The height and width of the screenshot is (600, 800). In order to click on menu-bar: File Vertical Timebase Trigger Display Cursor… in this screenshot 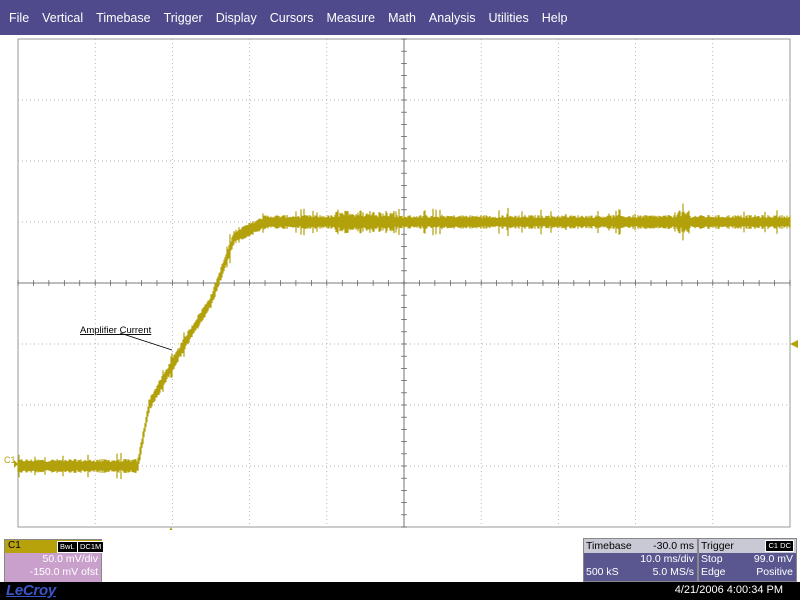, I will do `click(400, 17)`.